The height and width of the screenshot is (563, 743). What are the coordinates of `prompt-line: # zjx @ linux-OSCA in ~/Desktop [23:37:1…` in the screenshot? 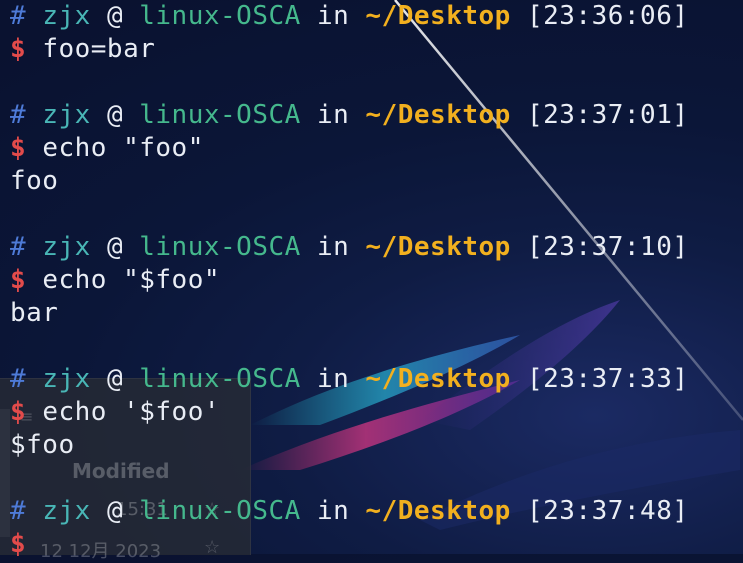 It's located at (376, 247).